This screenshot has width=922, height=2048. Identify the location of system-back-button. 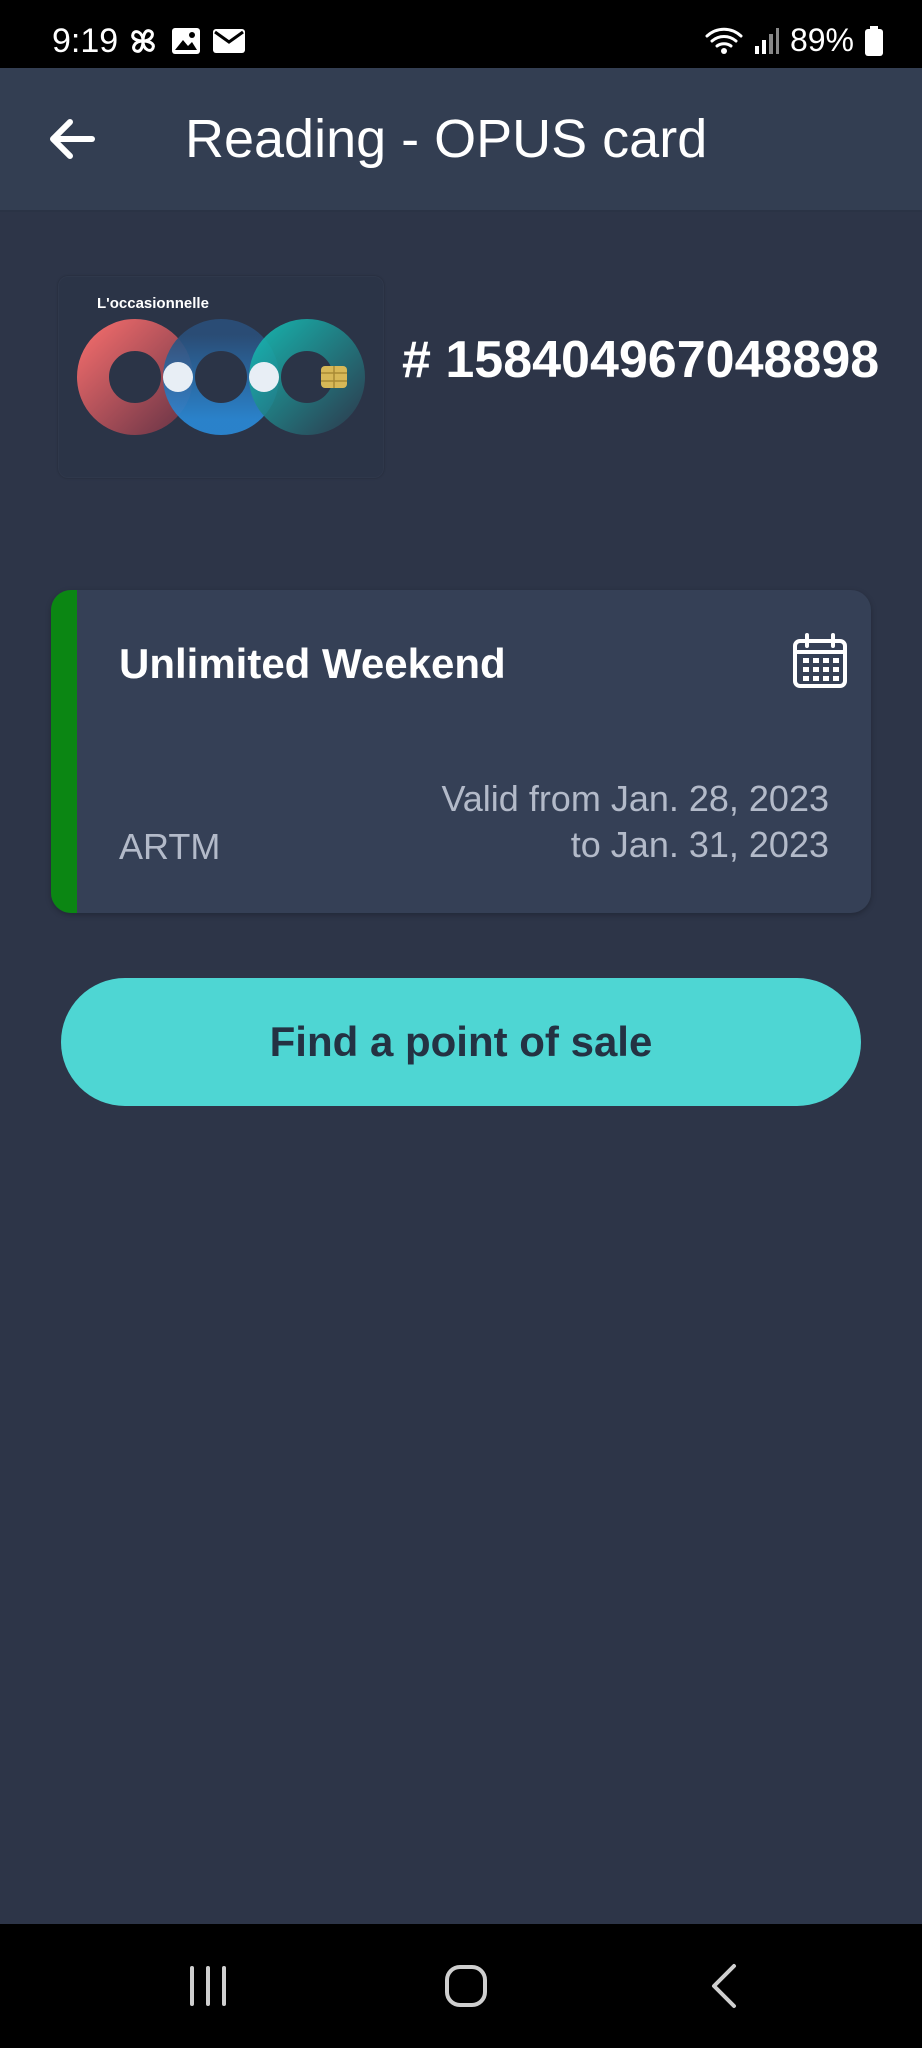
(726, 1986).